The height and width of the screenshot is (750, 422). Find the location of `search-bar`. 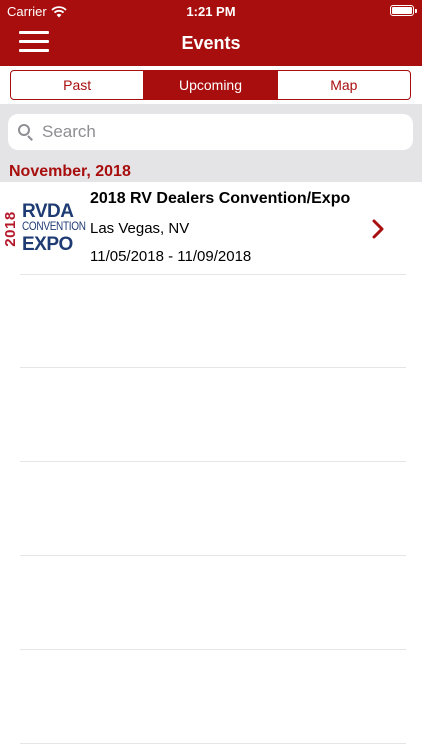

search-bar is located at coordinates (211, 133).